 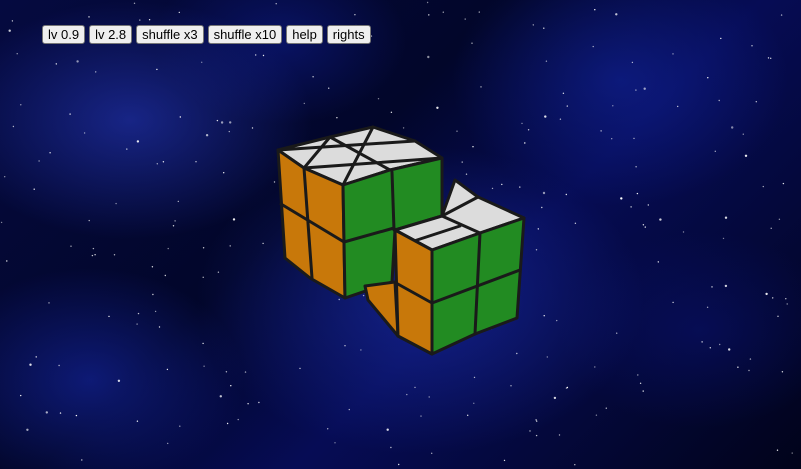 What do you see at coordinates (170, 34) in the screenshot?
I see `shuffle-x3-button: shuffle x3` at bounding box center [170, 34].